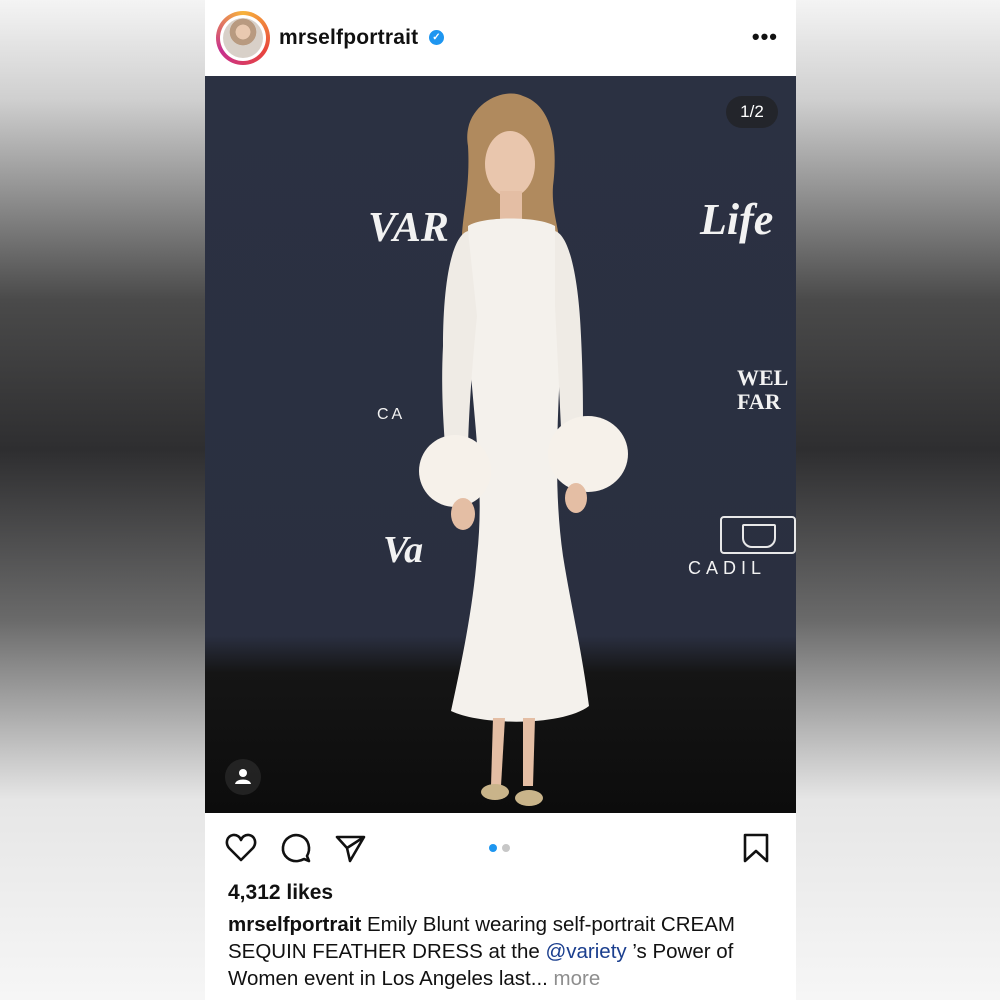  I want to click on backdrop-logo-cadillac: CADIL, so click(727, 568).